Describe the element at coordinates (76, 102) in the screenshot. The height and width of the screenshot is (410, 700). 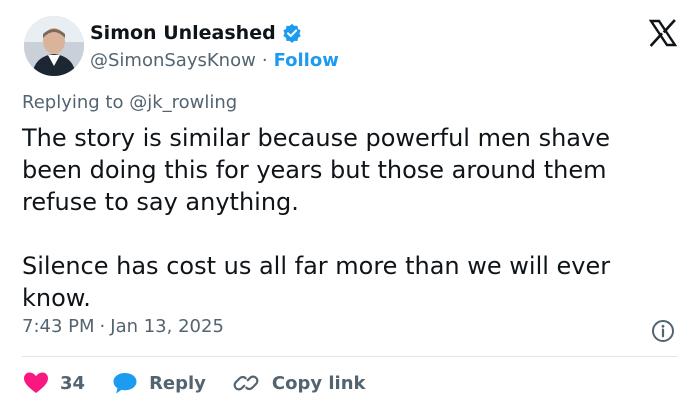
I see `replying-to-prefix: Replying to` at that location.